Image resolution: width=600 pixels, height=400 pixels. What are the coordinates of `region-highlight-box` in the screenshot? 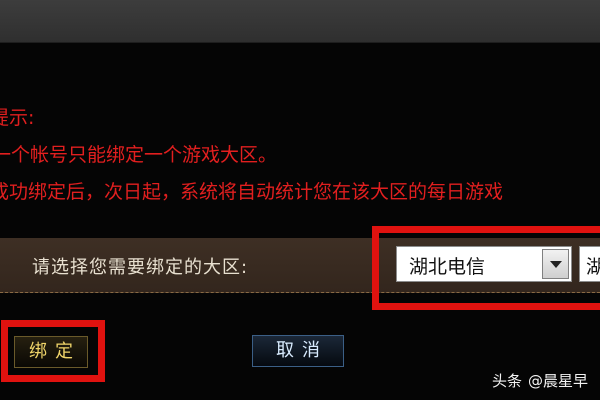 It's located at (486, 268).